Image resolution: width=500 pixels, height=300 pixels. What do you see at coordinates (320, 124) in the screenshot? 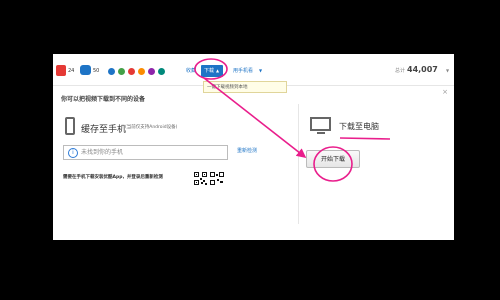
I see `computer-monitor-icon` at bounding box center [320, 124].